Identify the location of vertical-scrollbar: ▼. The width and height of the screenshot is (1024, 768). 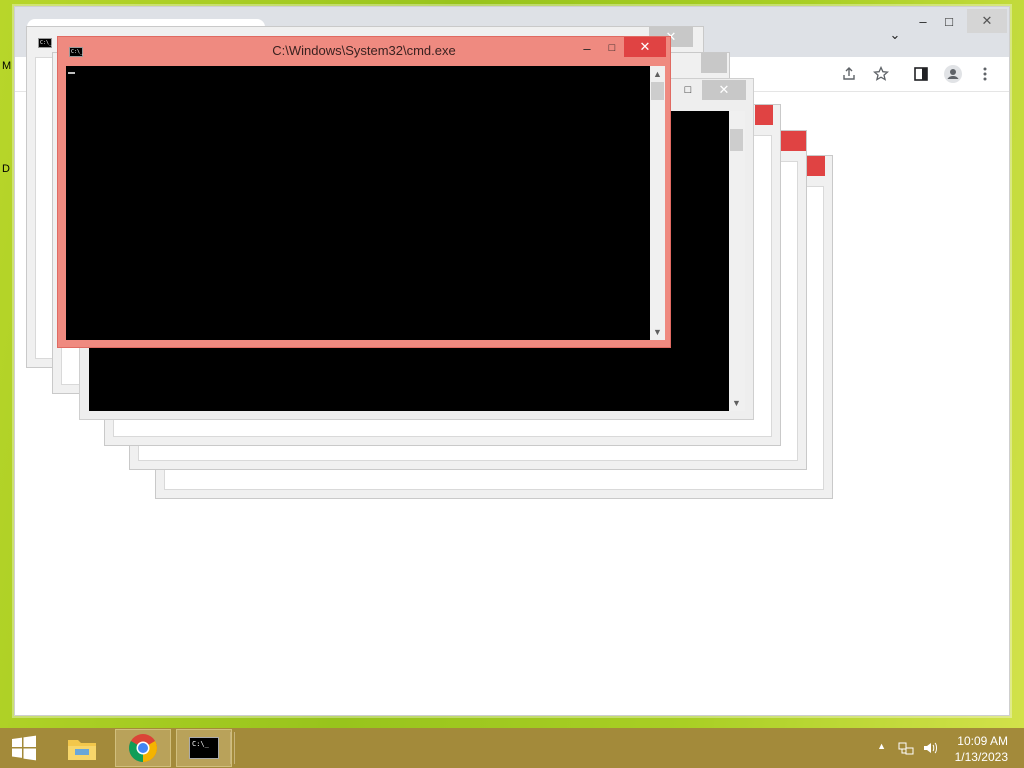
(737, 261).